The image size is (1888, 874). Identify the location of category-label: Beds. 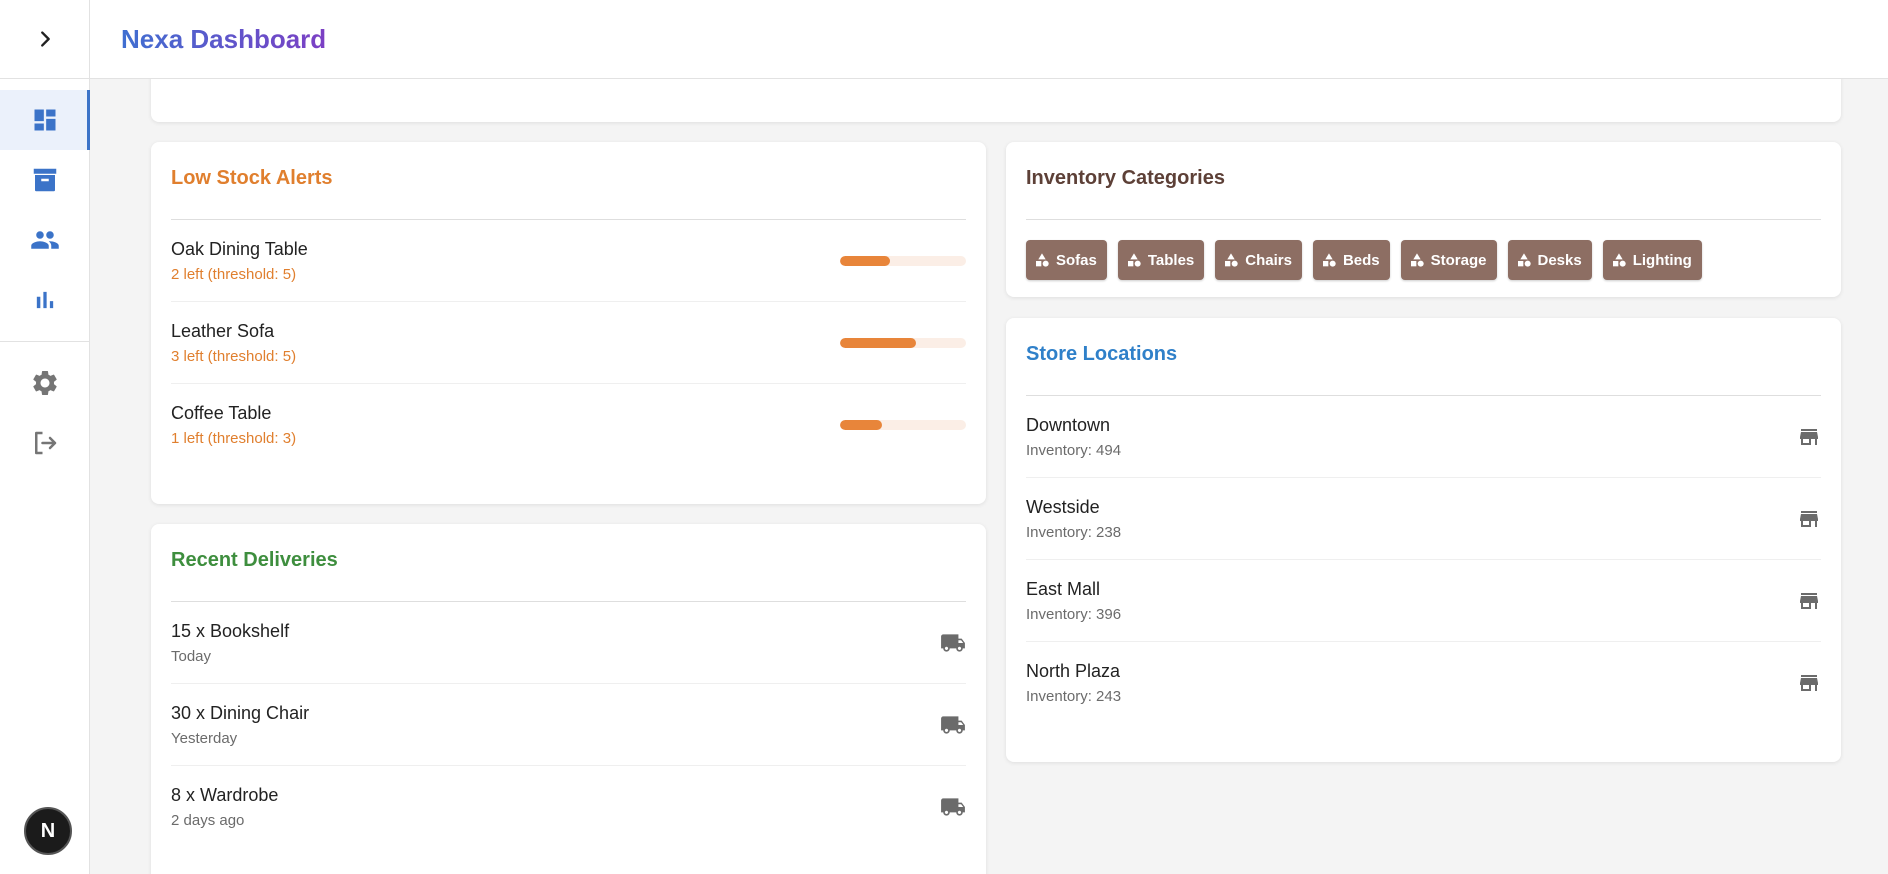
(1361, 260).